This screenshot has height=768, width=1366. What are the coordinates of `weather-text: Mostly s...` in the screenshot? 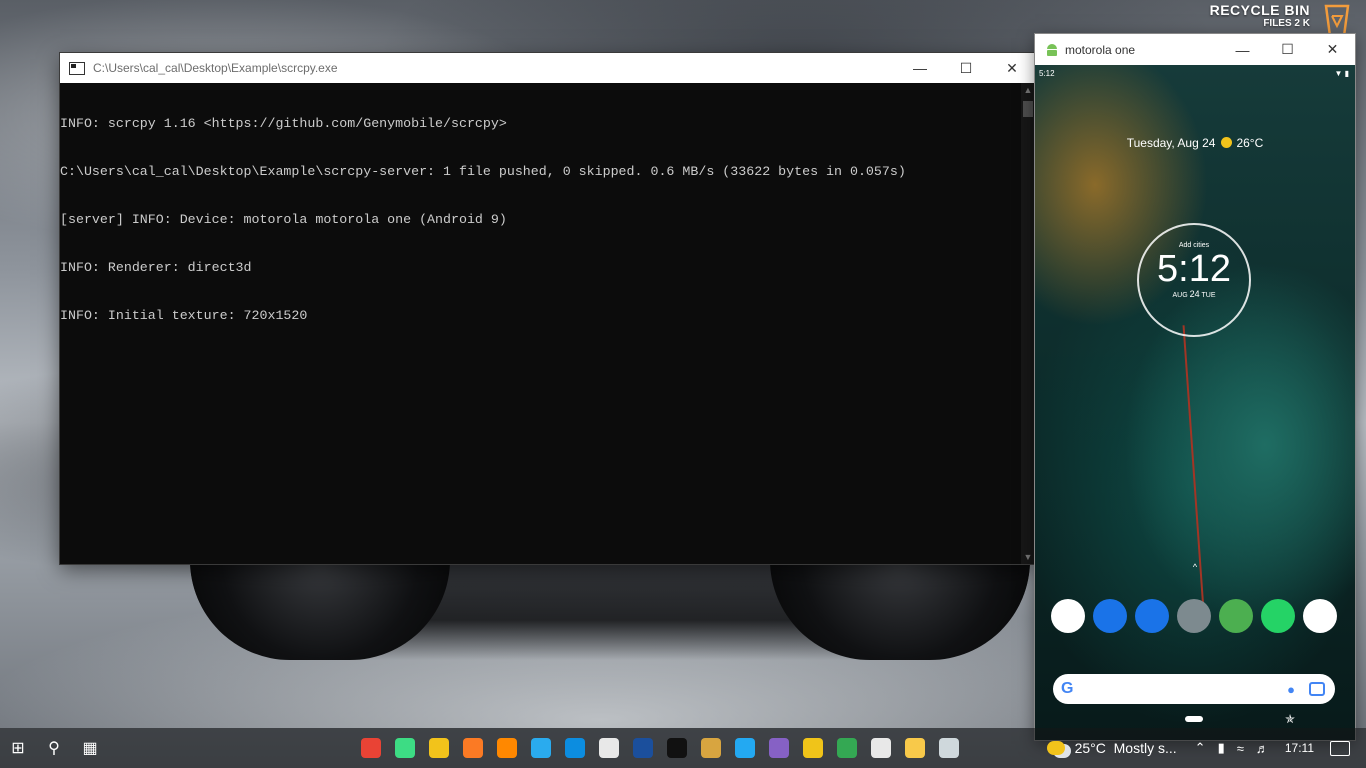 It's located at (1145, 748).